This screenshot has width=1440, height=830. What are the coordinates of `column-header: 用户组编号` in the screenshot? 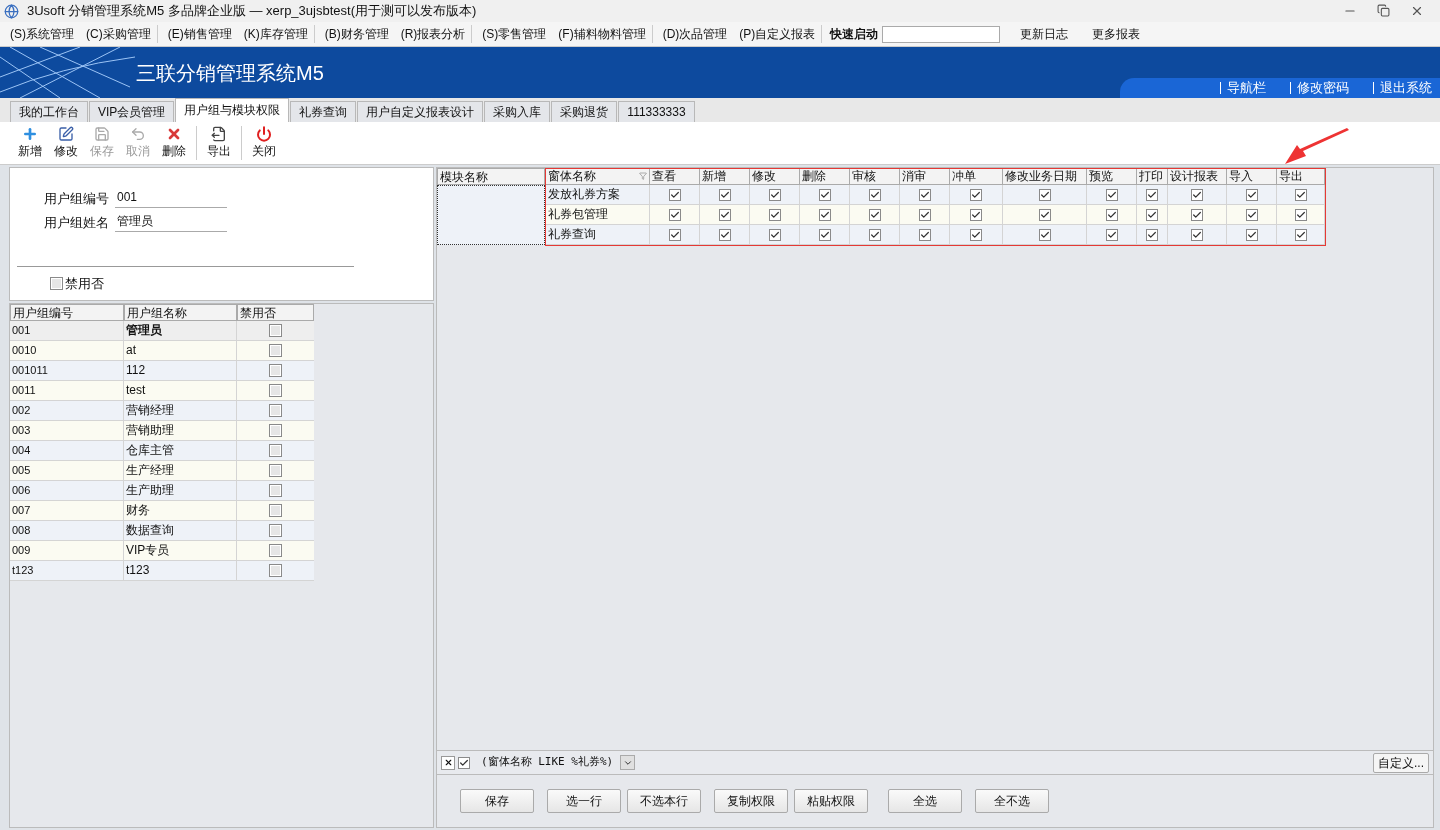 It's located at (67, 312).